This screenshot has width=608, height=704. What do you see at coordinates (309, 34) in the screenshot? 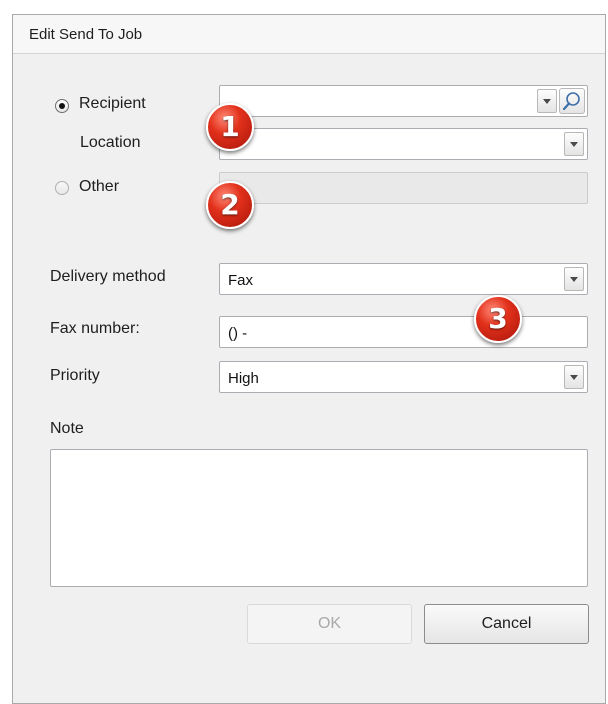
I see `dialog-titlebar: Edit Send To Job` at bounding box center [309, 34].